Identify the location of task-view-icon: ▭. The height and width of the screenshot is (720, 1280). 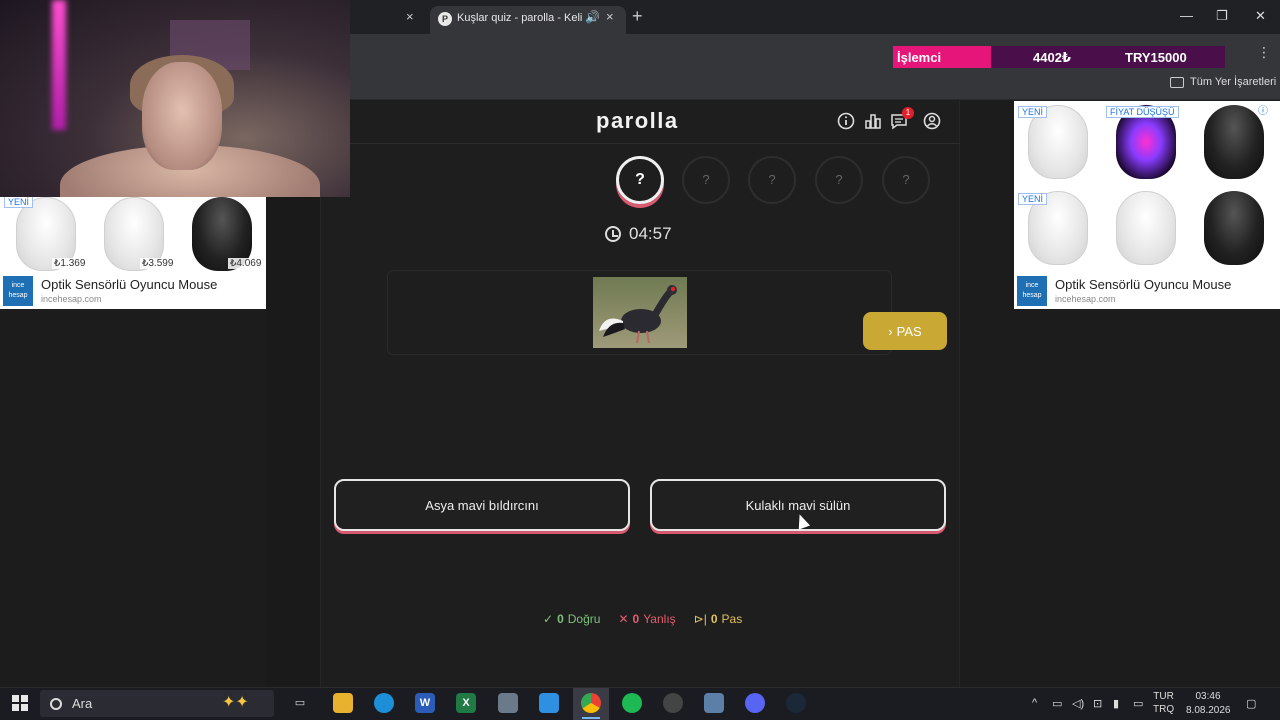
(300, 703).